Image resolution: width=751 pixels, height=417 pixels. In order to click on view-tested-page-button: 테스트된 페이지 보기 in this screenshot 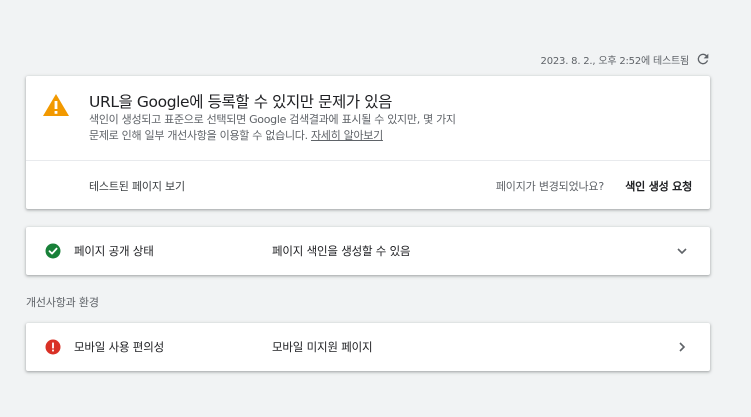, I will do `click(137, 186)`.